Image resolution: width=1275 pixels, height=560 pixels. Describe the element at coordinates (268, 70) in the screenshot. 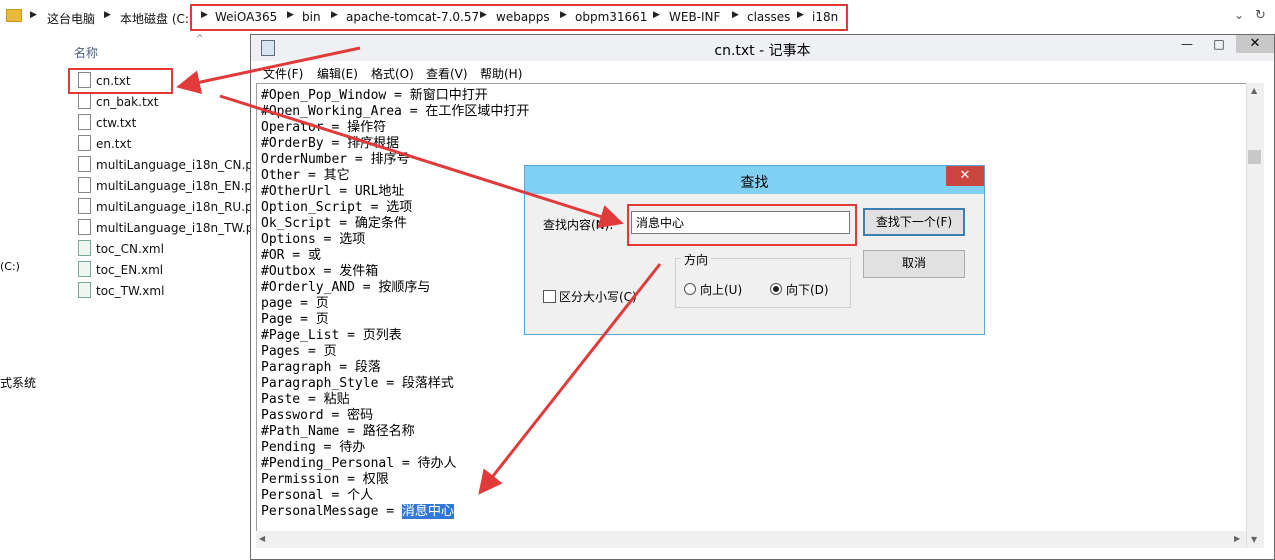

I see `arrow-to-file` at that location.